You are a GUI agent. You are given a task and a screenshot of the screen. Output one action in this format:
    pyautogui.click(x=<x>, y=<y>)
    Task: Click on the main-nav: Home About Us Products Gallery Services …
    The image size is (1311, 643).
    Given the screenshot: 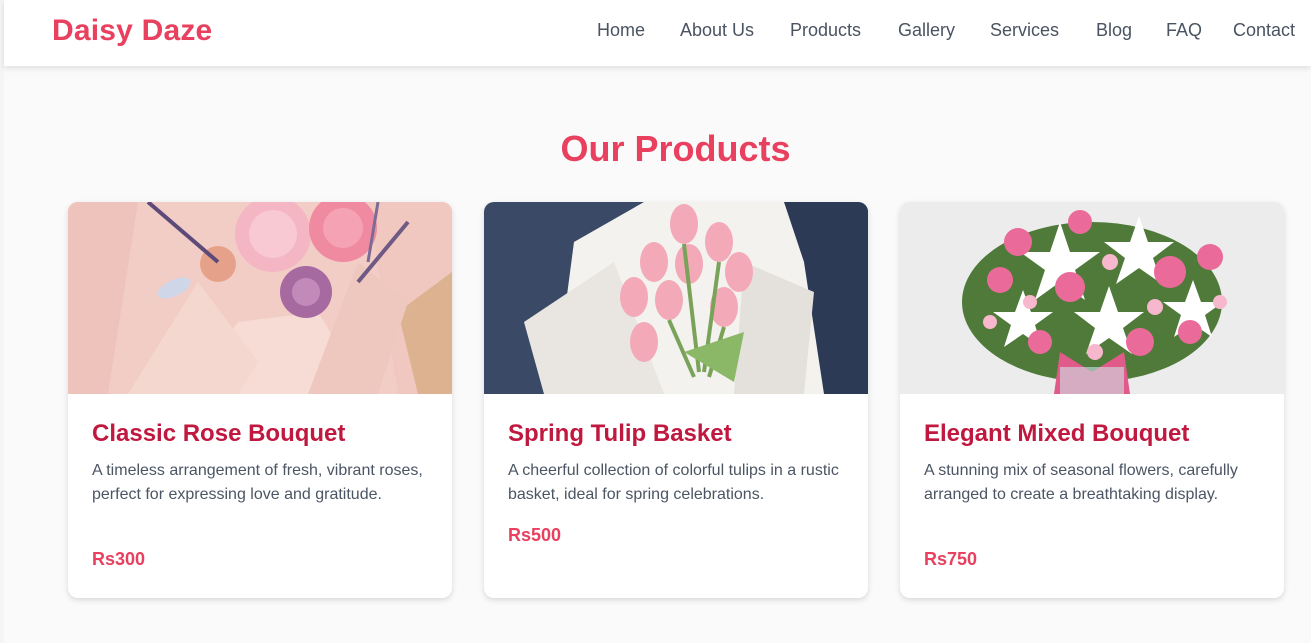 What is the action you would take?
    pyautogui.click(x=657, y=33)
    